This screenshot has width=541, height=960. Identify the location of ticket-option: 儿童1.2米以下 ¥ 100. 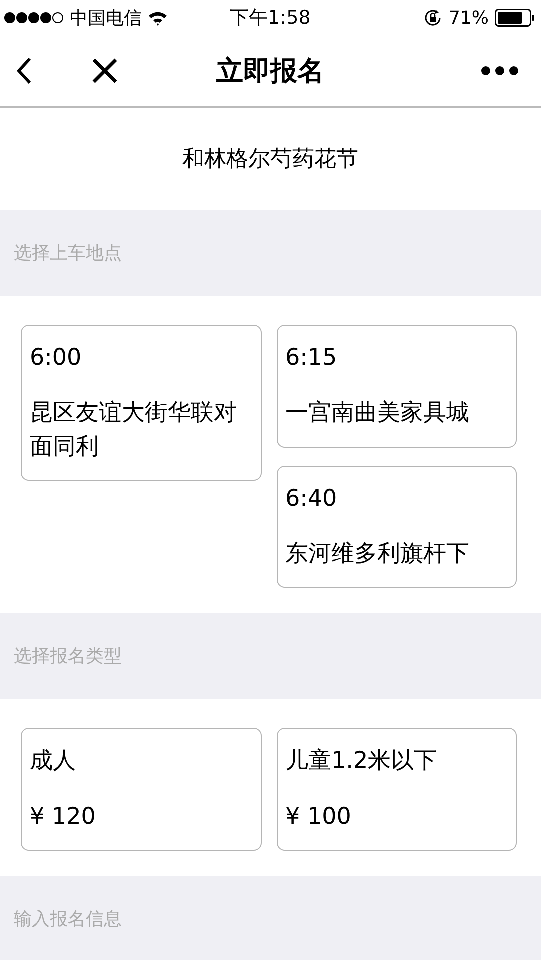
(396, 790).